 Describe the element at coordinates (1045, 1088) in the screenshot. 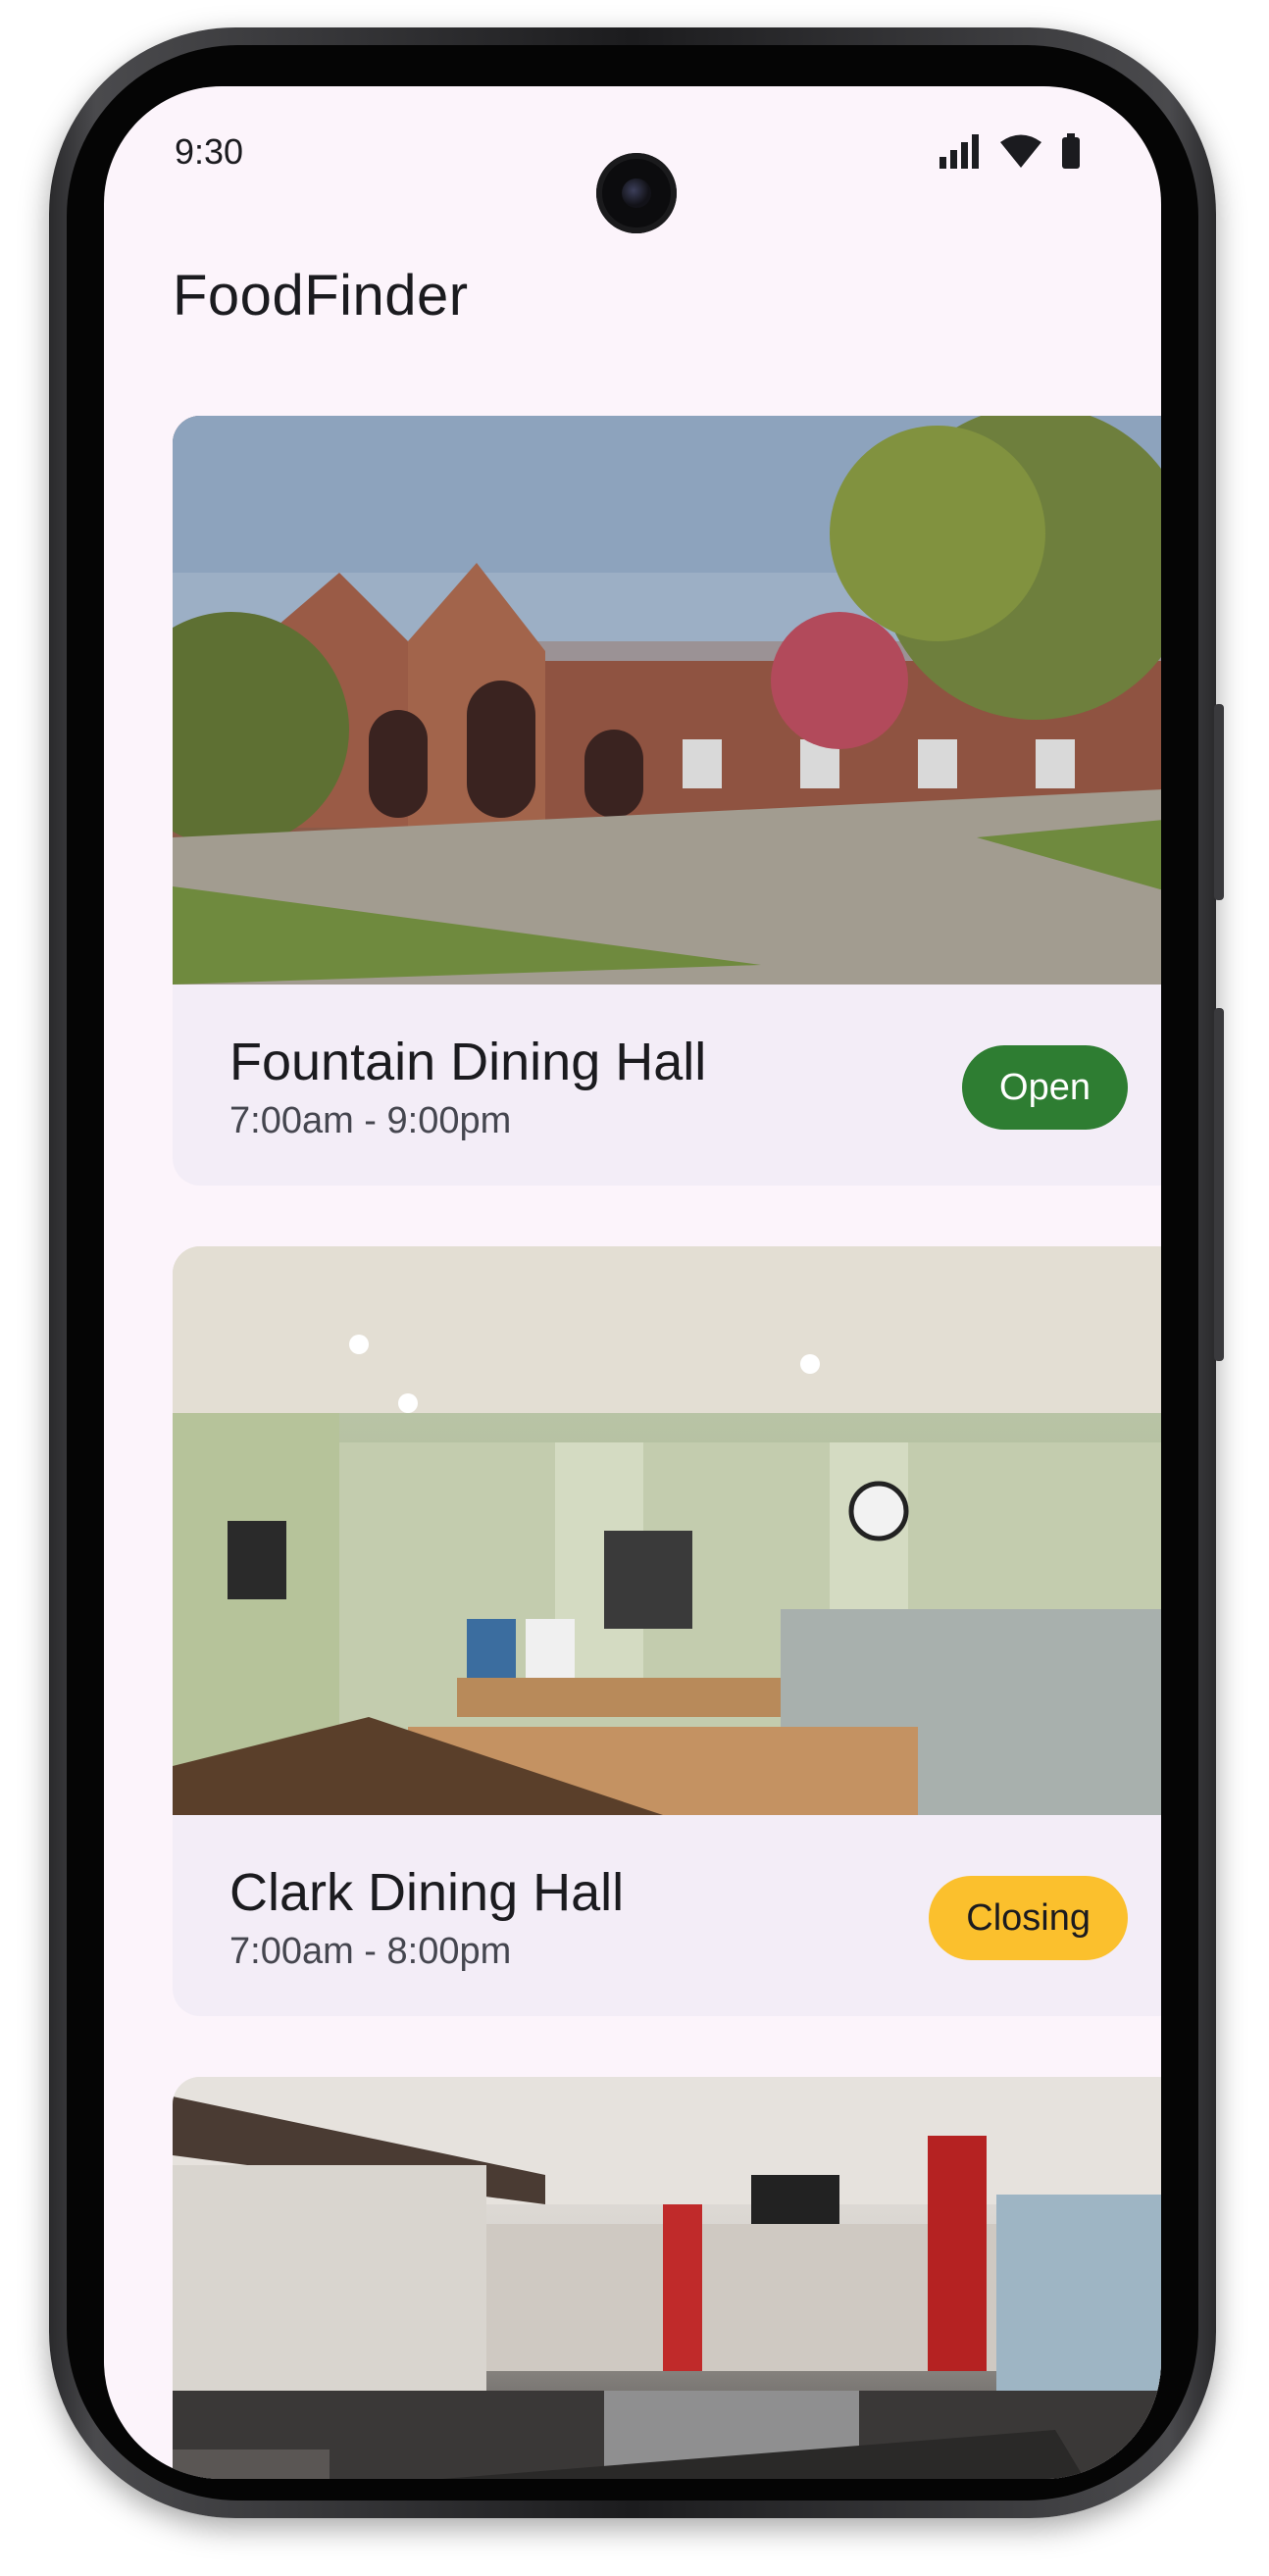

I see `status-badge-open: Open` at that location.